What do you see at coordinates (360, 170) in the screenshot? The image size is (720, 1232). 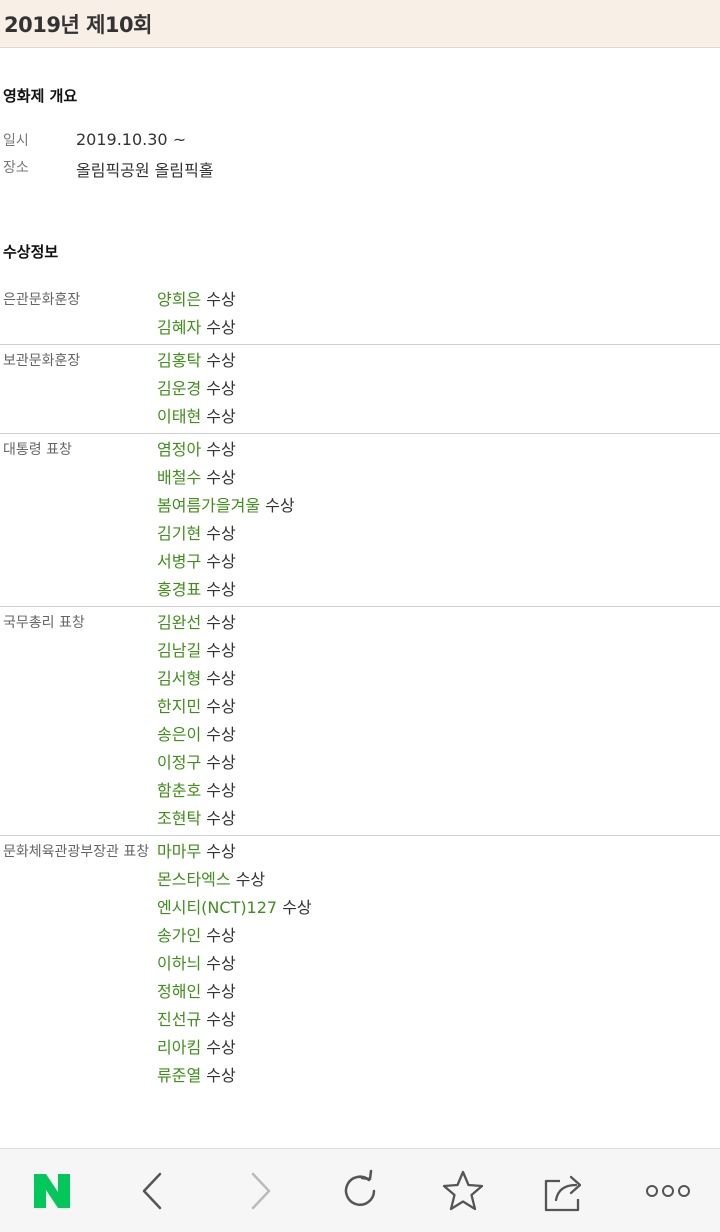 I see `info-row-venue: 장소 올림픽공원 올림픽홀` at bounding box center [360, 170].